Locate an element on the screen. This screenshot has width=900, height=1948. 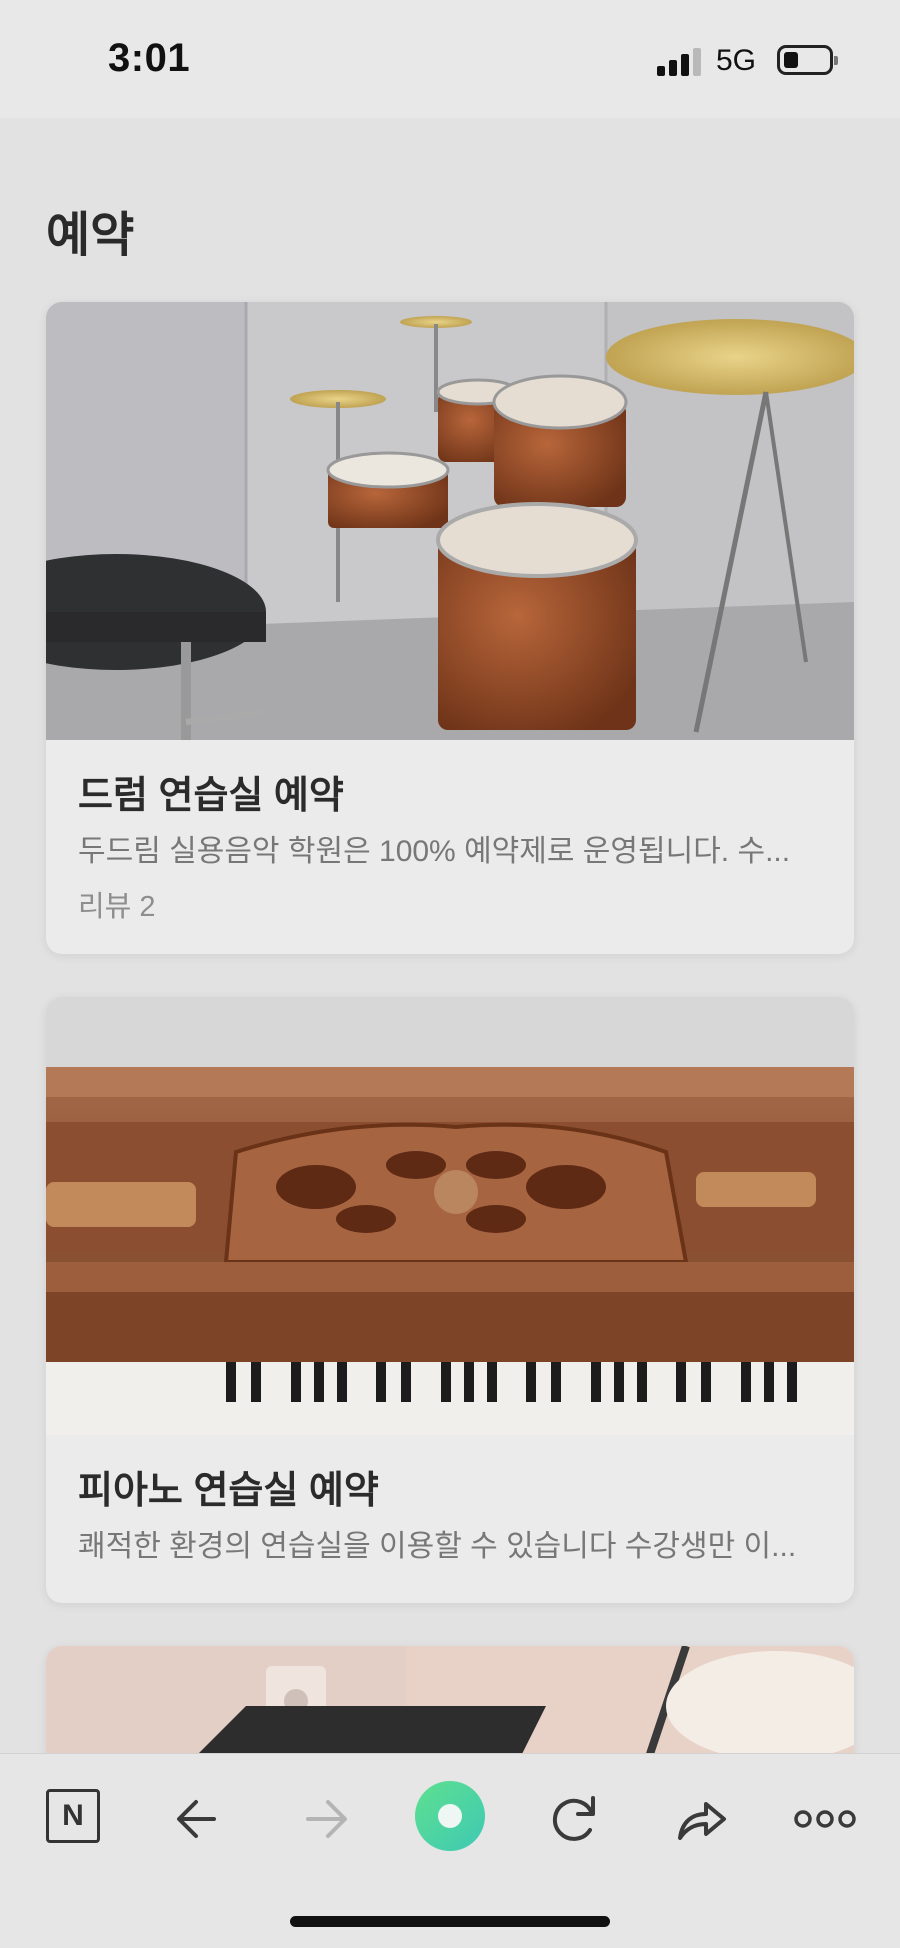
card-title: 피아노 연습실 예약 is located at coordinates (228, 1491).